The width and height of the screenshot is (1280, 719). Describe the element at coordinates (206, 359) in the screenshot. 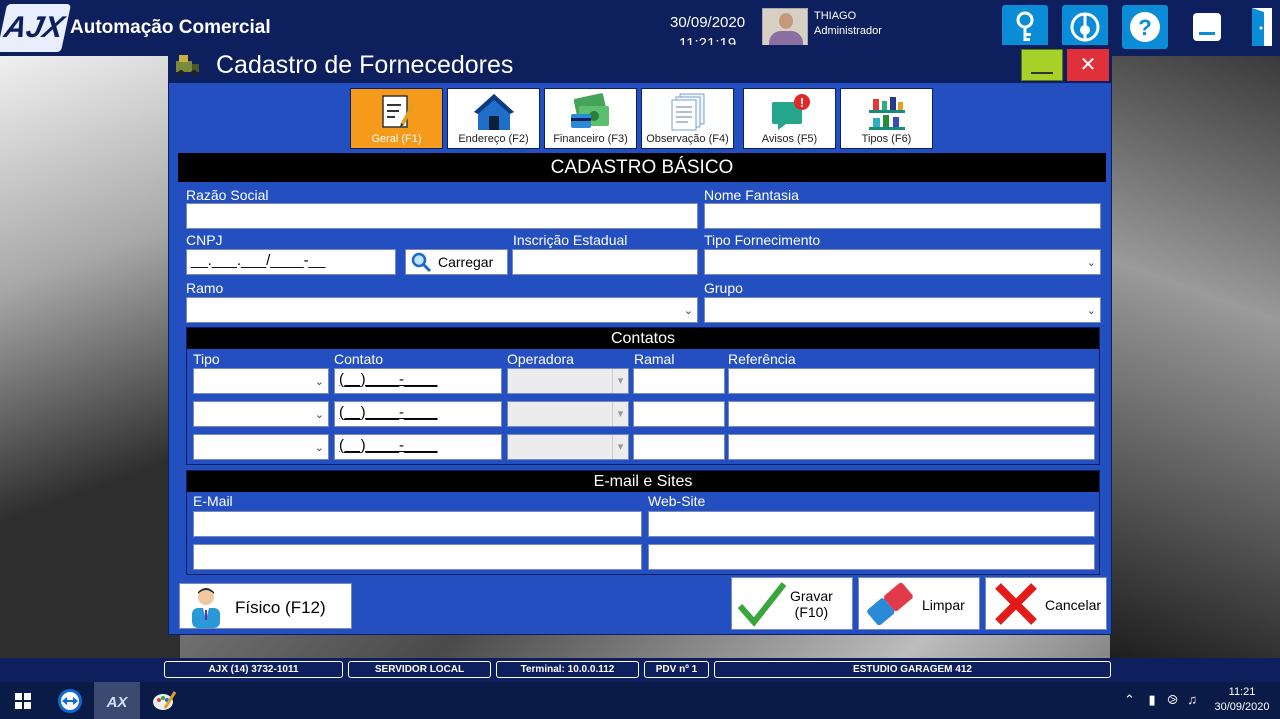

I see `col-tipo: Tipo` at that location.